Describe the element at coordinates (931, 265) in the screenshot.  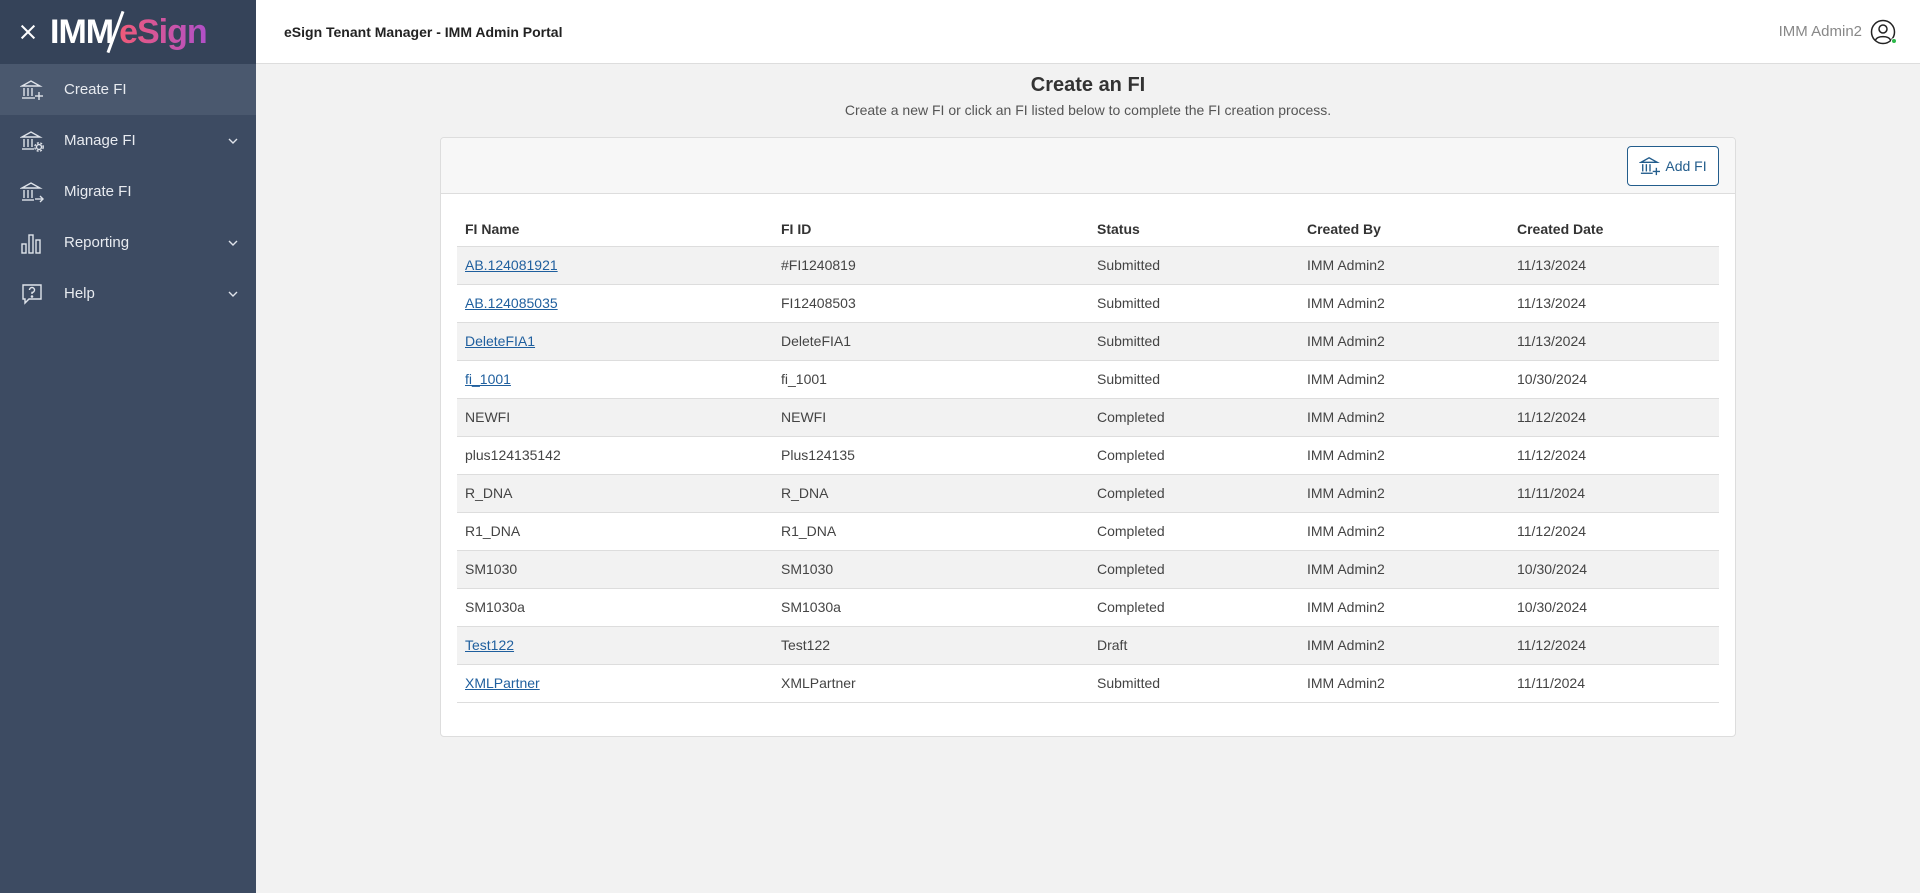
I see `cell-fi-id: #FI1240819` at that location.